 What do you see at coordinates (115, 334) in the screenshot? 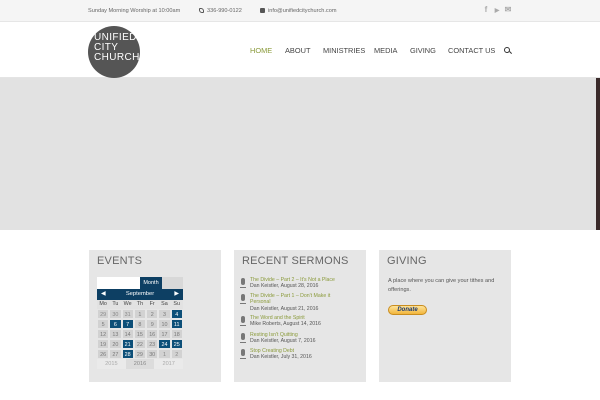
I see `calendar-day: 13` at bounding box center [115, 334].